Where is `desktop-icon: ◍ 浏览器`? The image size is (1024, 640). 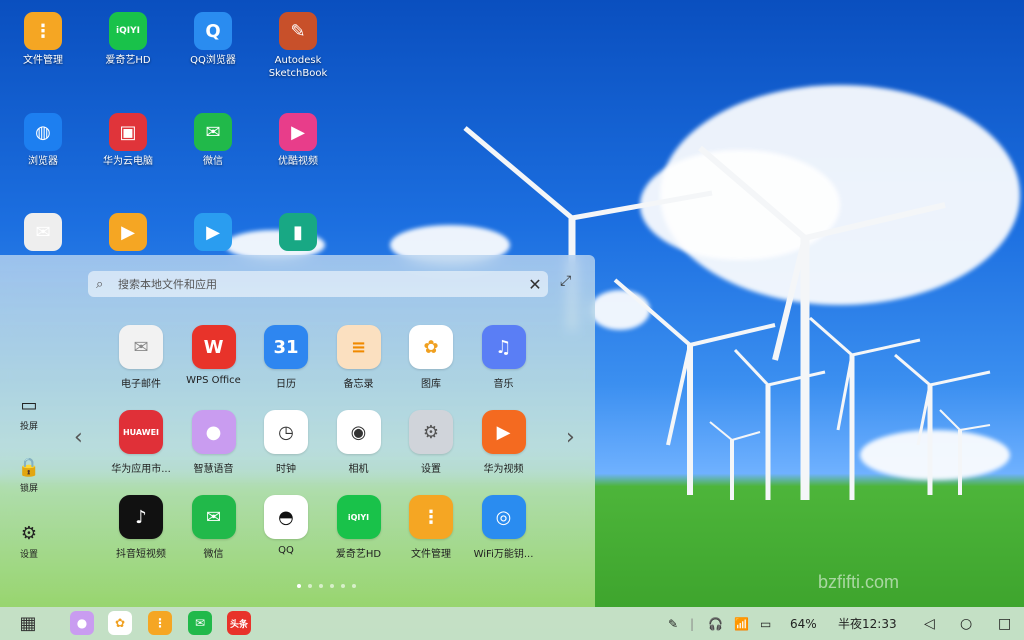
desktop-icon: ◍ 浏览器 is located at coordinates (43, 140).